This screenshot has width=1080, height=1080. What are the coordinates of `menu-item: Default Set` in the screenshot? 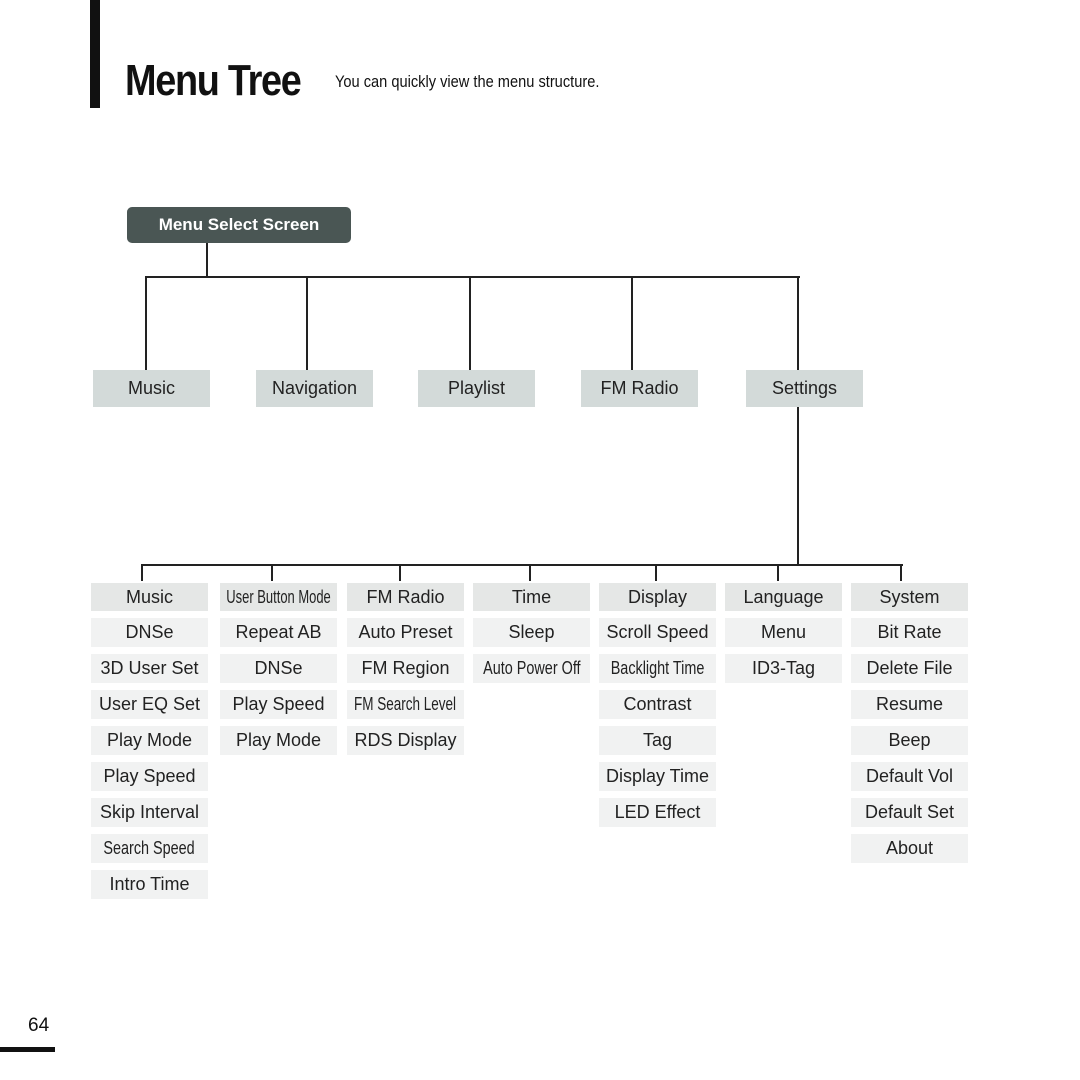 It's located at (909, 812).